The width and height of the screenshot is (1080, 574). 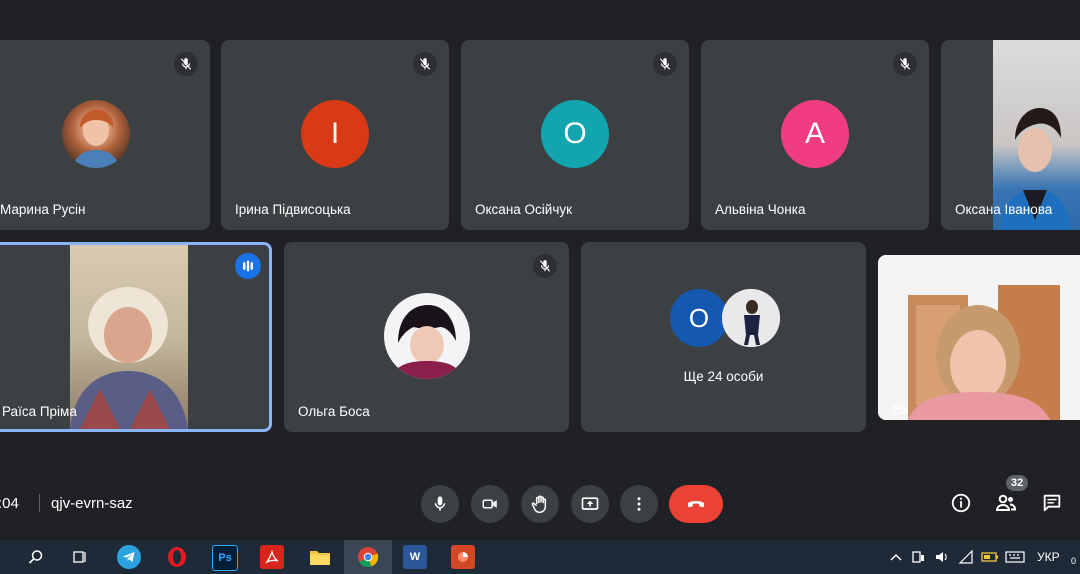 What do you see at coordinates (225, 558) in the screenshot?
I see `photoshop-icon: Ps` at bounding box center [225, 558].